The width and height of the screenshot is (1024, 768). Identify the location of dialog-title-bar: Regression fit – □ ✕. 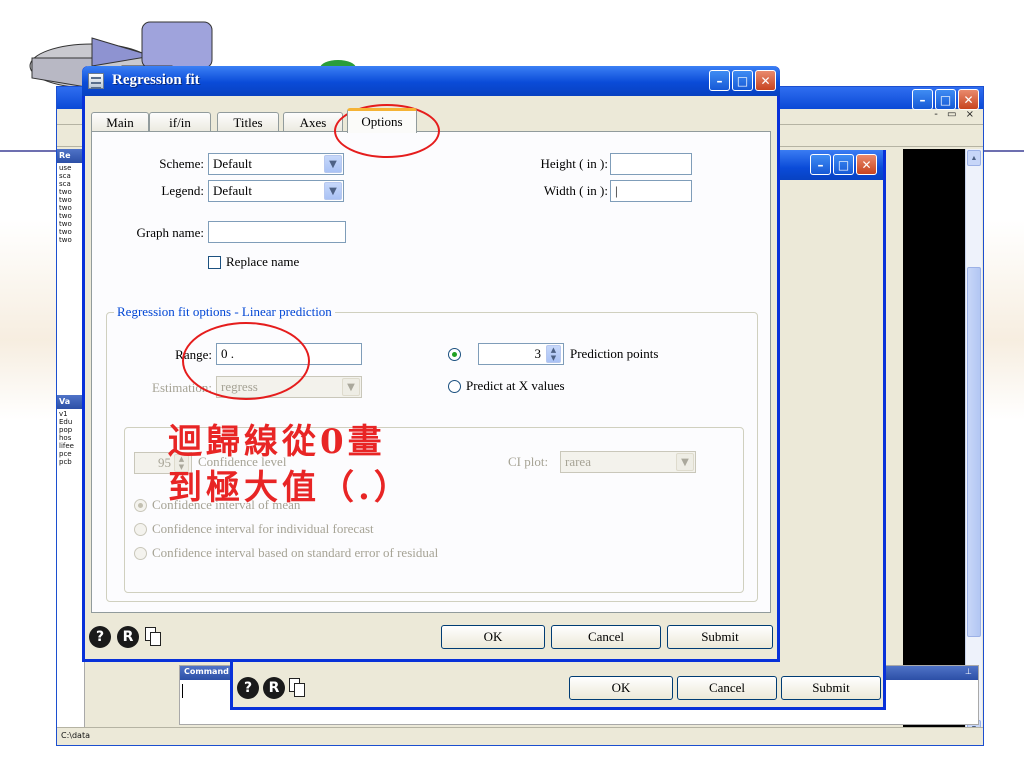
(431, 81).